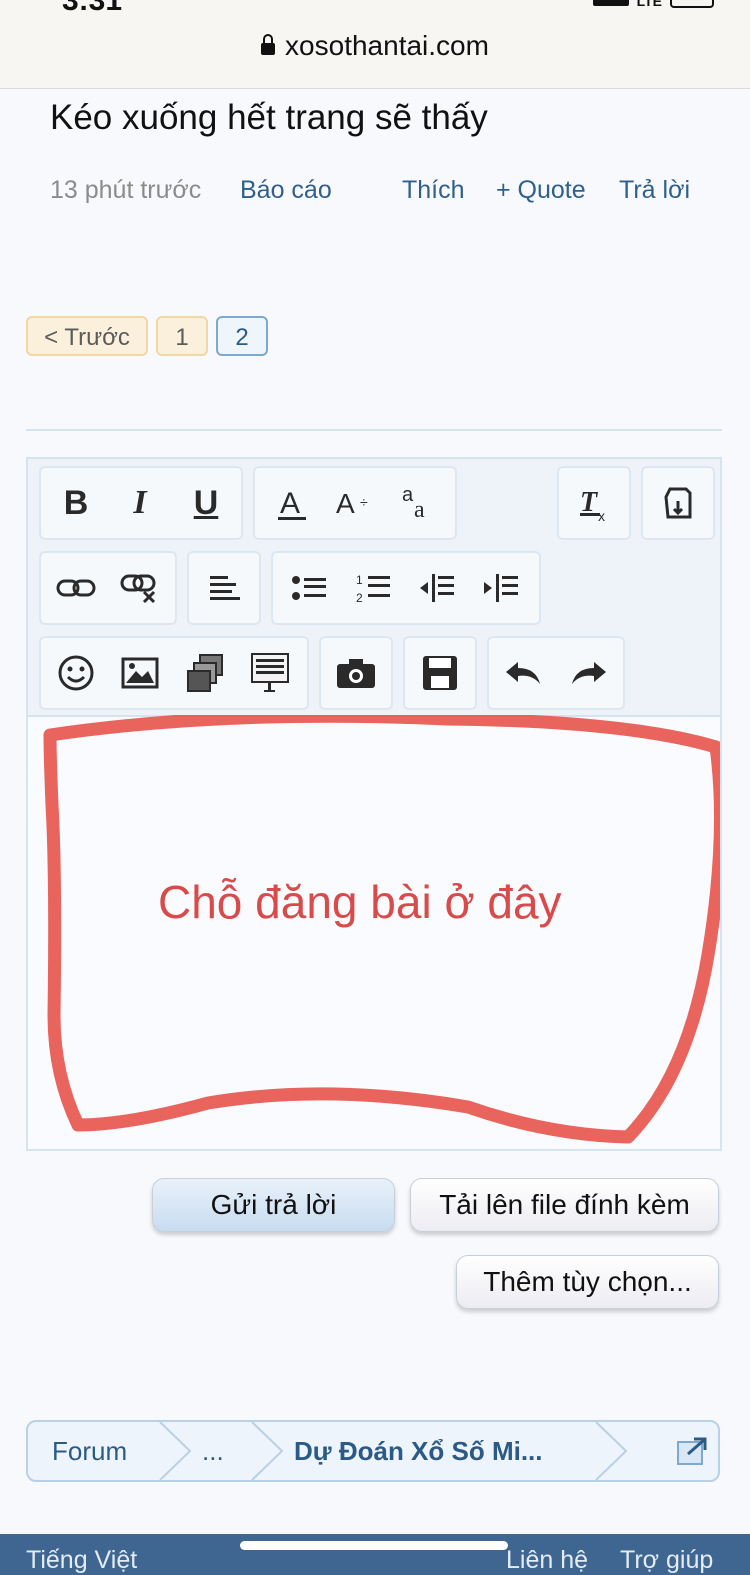  Describe the element at coordinates (433, 190) in the screenshot. I see `like-link: Thích` at that location.